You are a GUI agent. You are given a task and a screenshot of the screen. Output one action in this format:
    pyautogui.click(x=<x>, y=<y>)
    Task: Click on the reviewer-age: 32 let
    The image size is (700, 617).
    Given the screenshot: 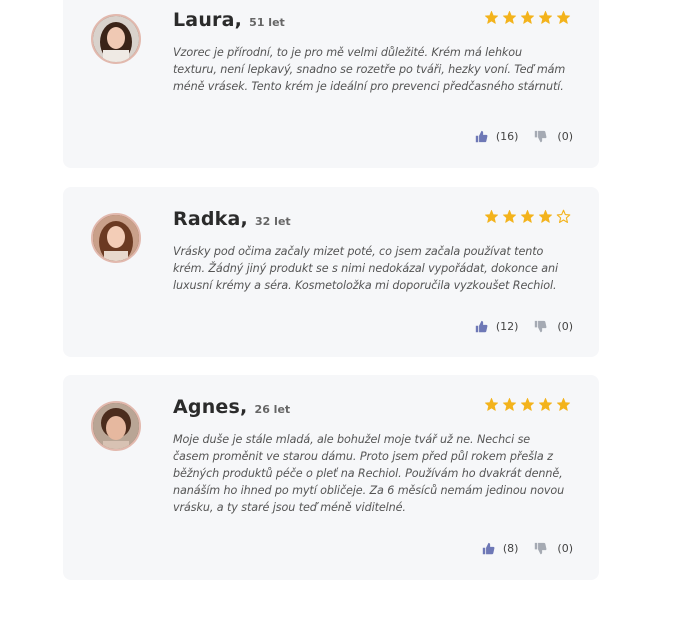 What is the action you would take?
    pyautogui.click(x=273, y=221)
    